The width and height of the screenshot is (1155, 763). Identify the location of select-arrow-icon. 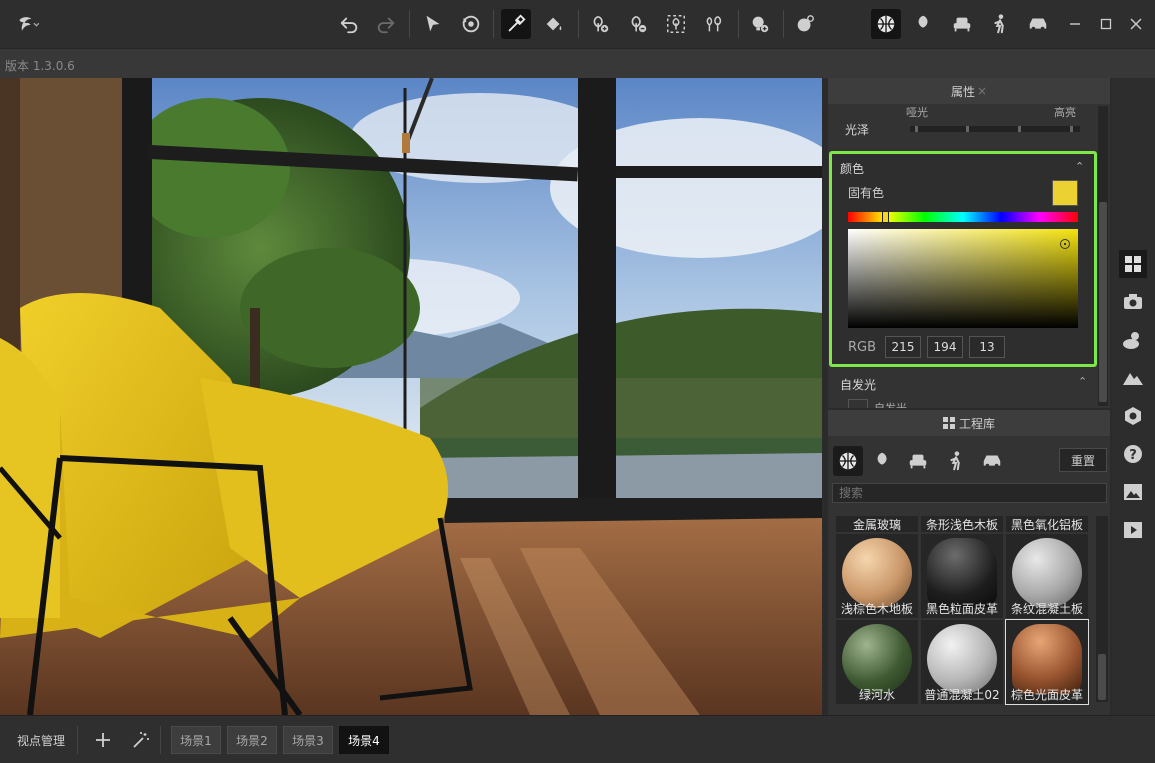
(433, 24).